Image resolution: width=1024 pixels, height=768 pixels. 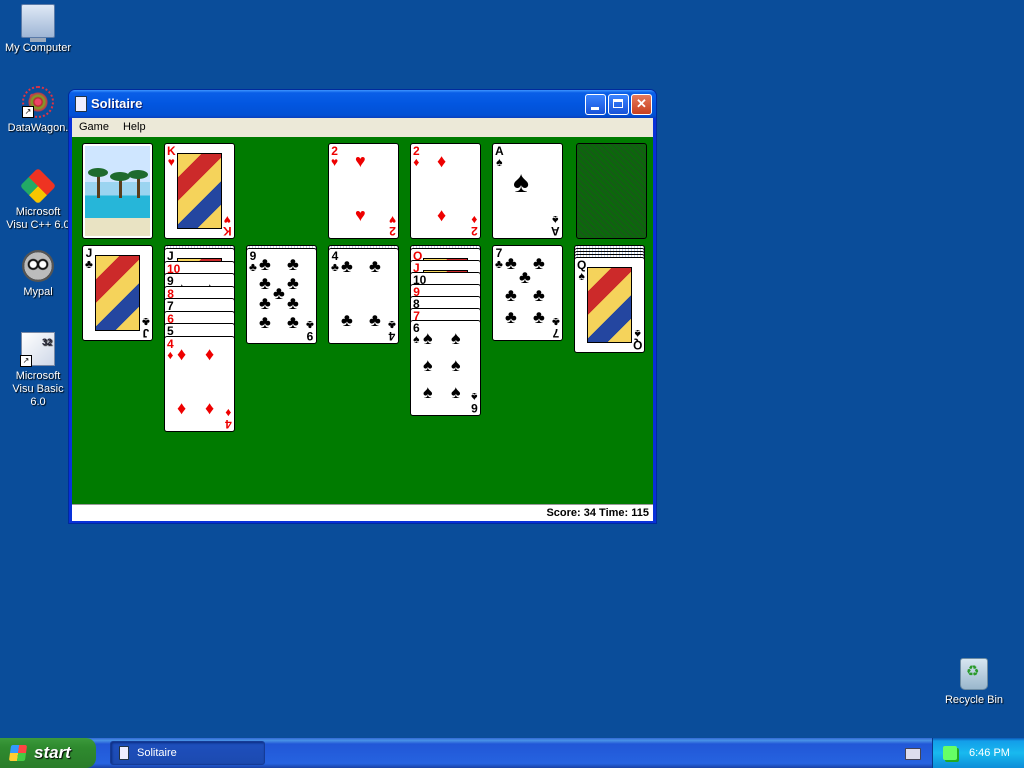 I want to click on taskbar-item-label: Solitaire, so click(x=157, y=753).